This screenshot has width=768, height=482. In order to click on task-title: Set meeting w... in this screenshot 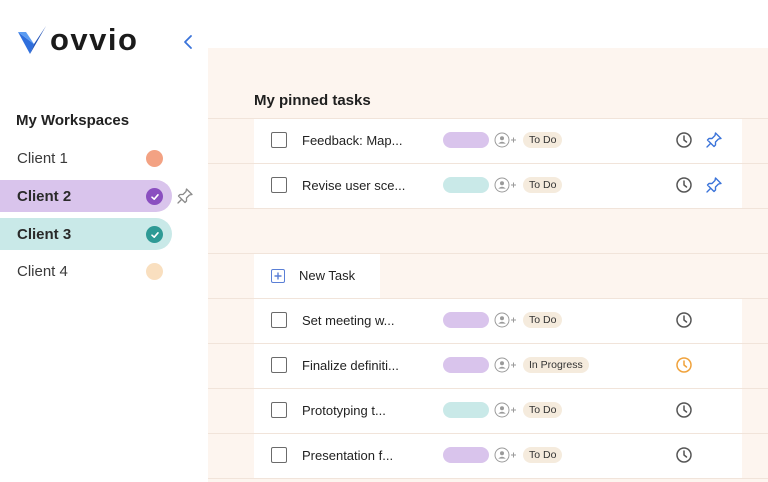, I will do `click(348, 320)`.